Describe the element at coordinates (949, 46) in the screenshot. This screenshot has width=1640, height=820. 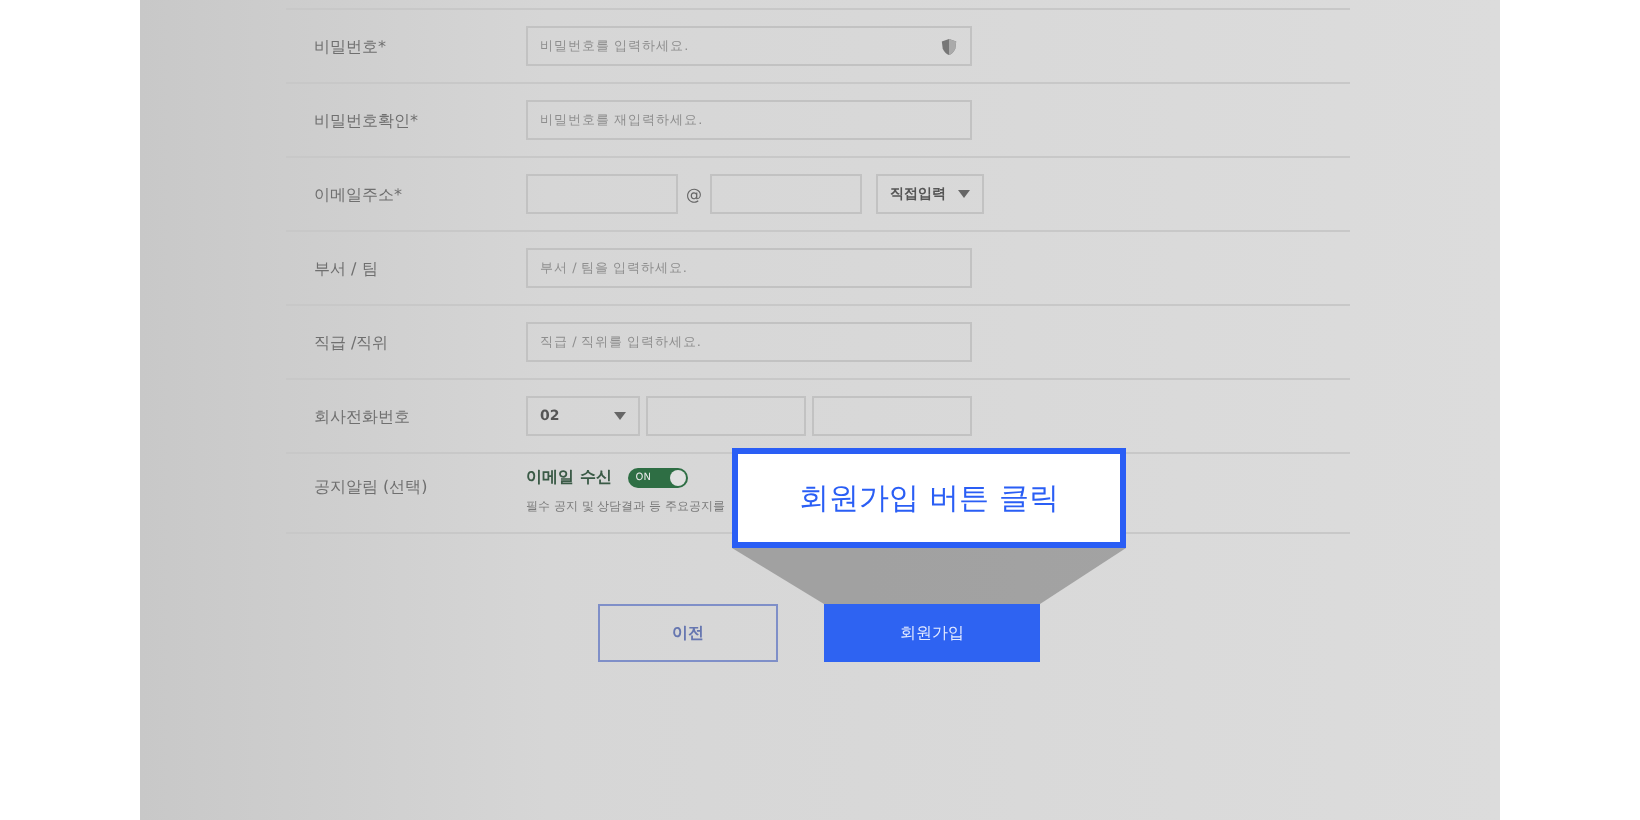
I see `shield-icon` at that location.